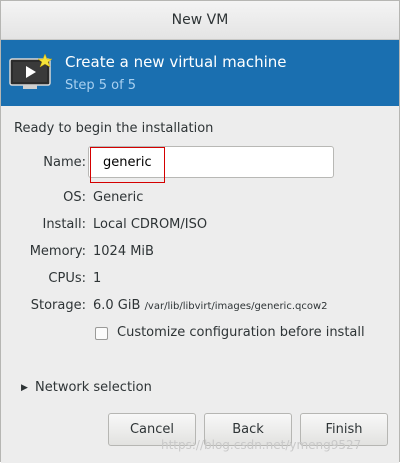 The height and width of the screenshot is (463, 400). What do you see at coordinates (67, 278) in the screenshot?
I see `cpus-label: CPUs:` at bounding box center [67, 278].